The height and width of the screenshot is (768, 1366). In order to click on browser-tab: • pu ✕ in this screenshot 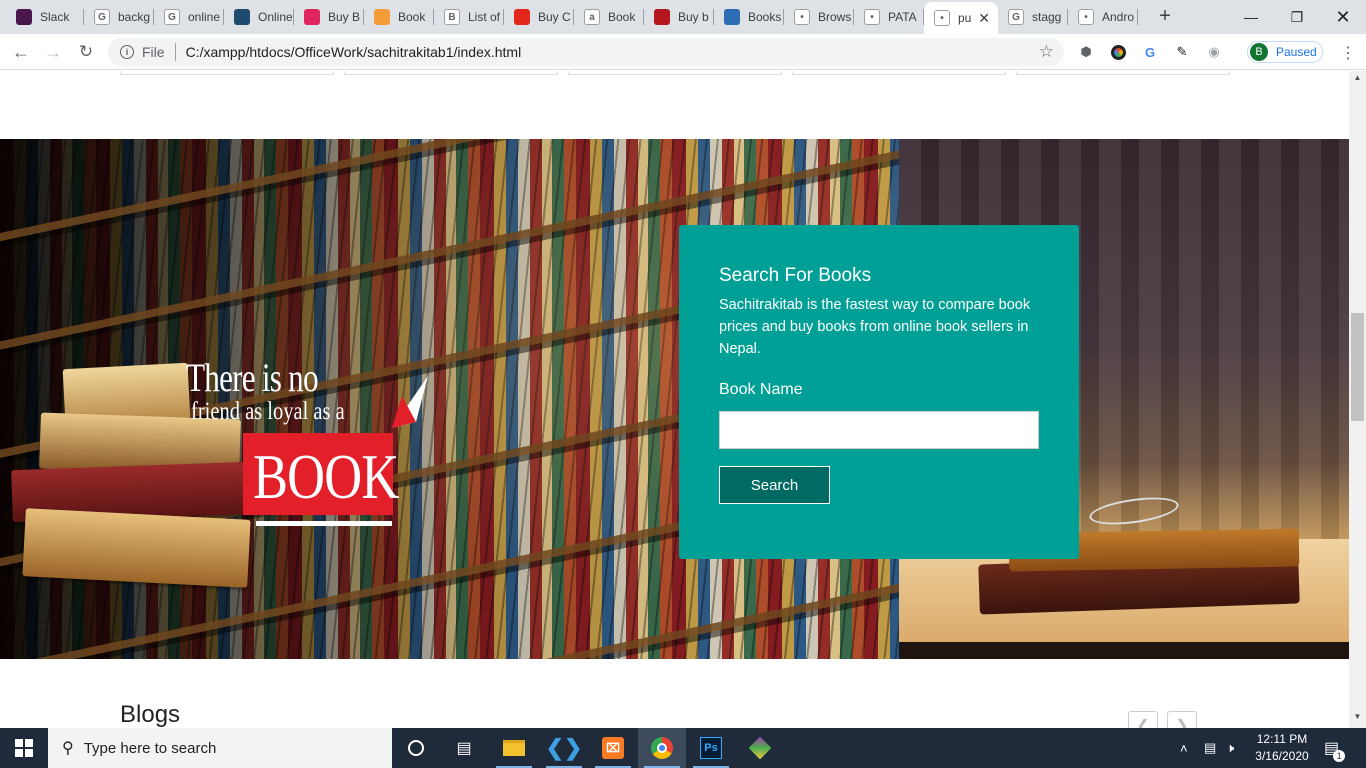, I will do `click(961, 18)`.